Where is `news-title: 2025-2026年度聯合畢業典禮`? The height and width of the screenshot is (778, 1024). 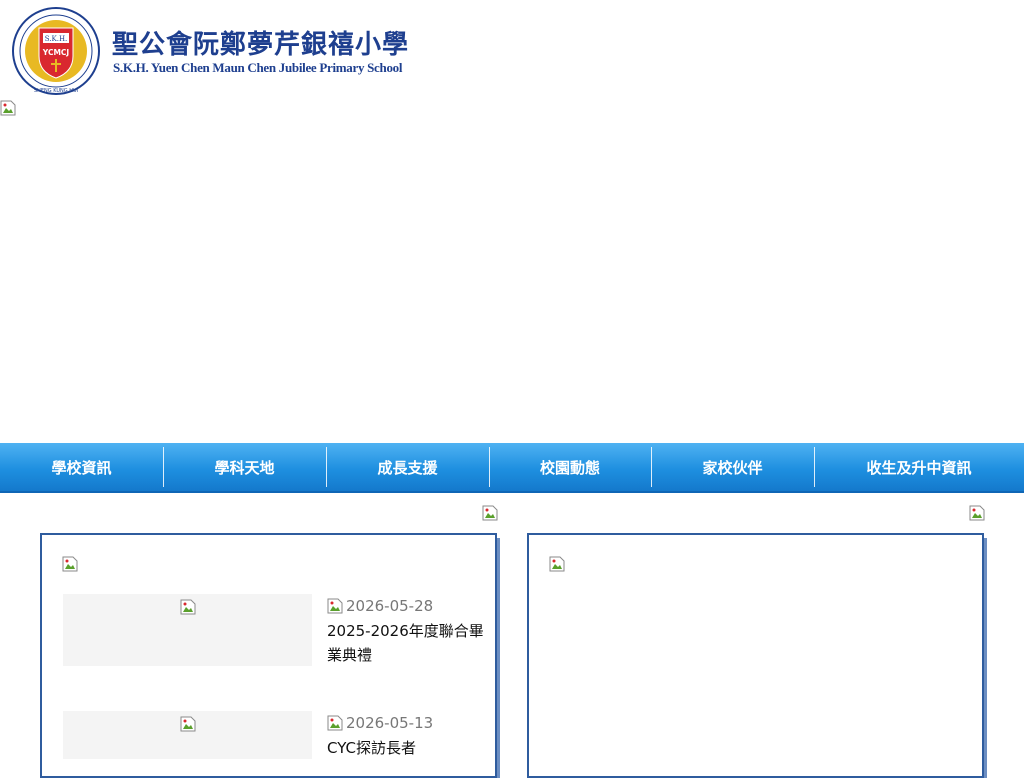
news-title: 2025-2026年度聯合畢業典禮 is located at coordinates (407, 643).